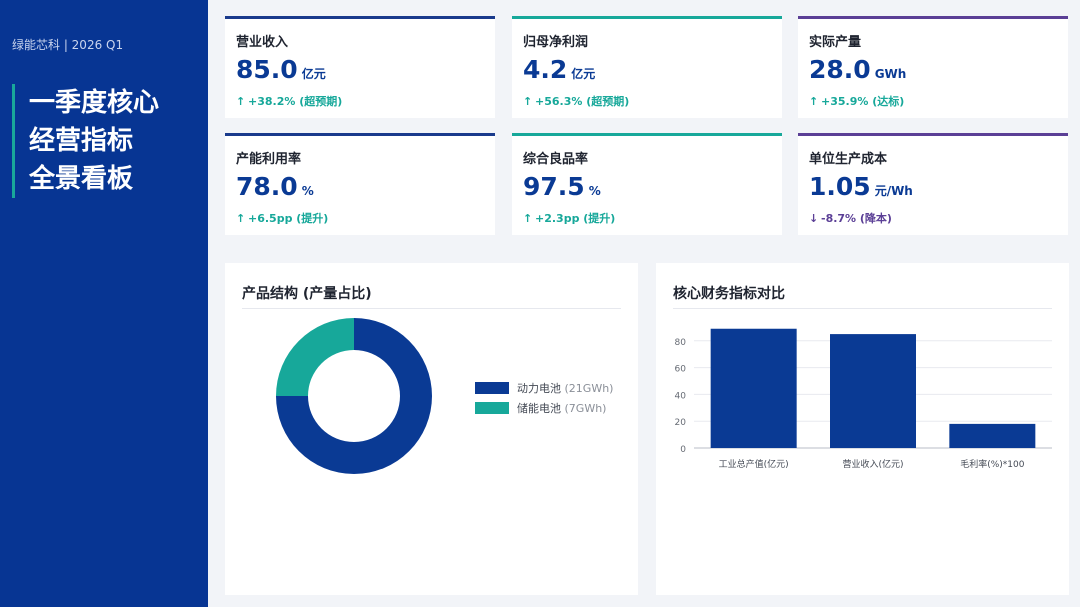 Image resolution: width=1080 pixels, height=607 pixels. What do you see at coordinates (681, 370) in the screenshot?
I see `y-tick-label: 60` at bounding box center [681, 370].